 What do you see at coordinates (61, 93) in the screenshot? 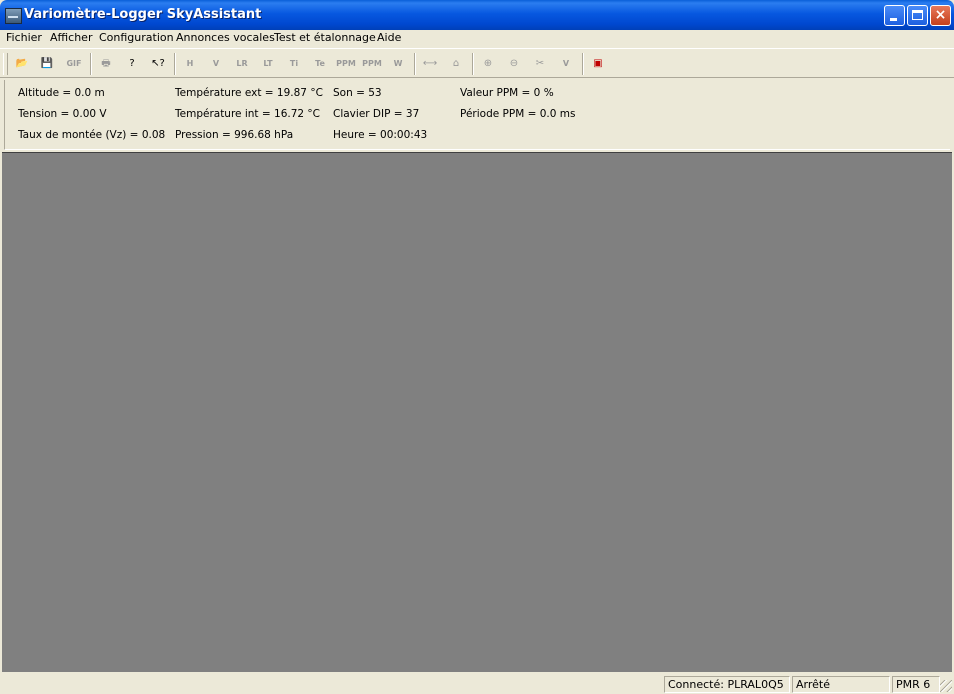
I see `altitude-readout: Altitude = 0.0 m` at bounding box center [61, 93].